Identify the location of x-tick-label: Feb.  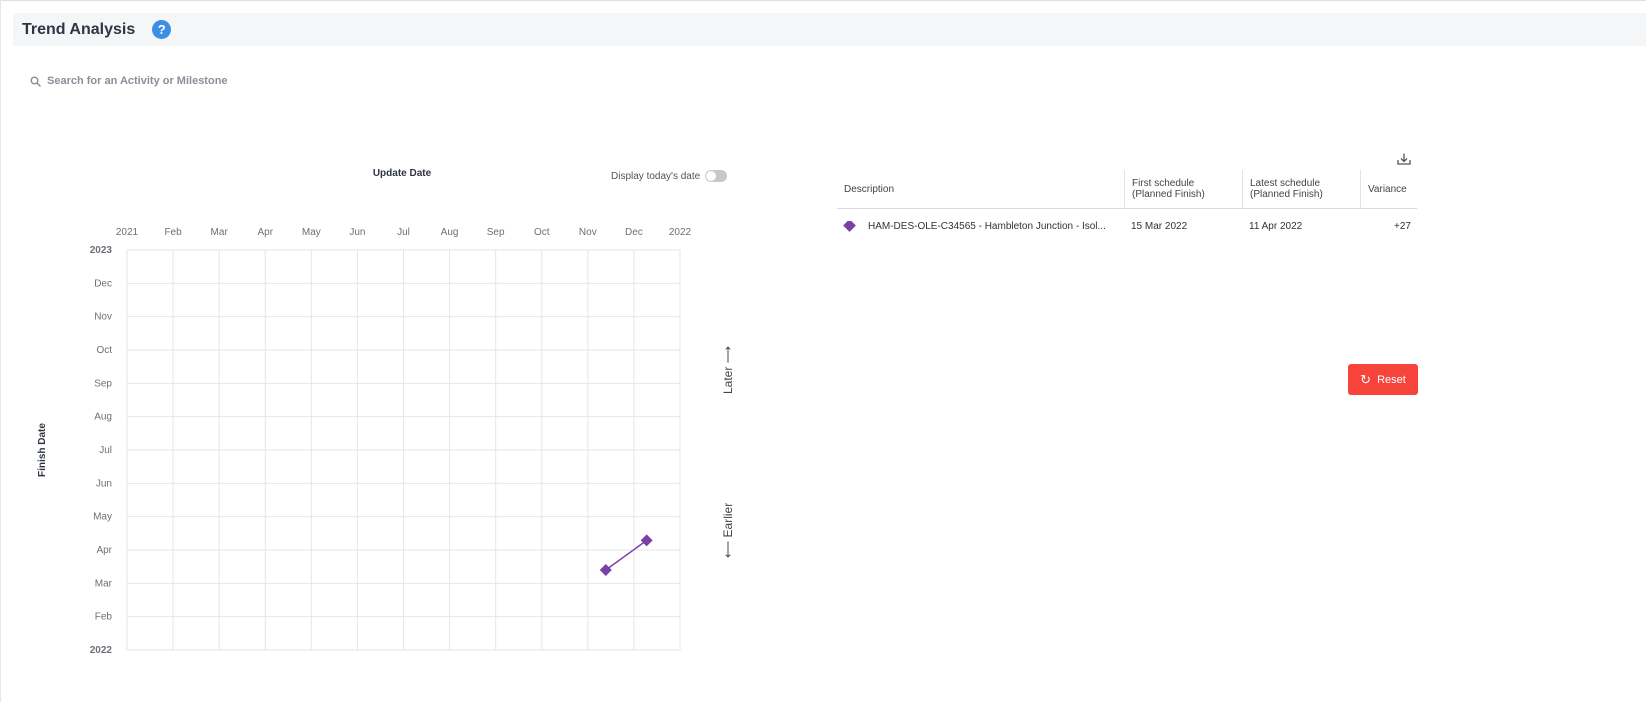
(173, 232).